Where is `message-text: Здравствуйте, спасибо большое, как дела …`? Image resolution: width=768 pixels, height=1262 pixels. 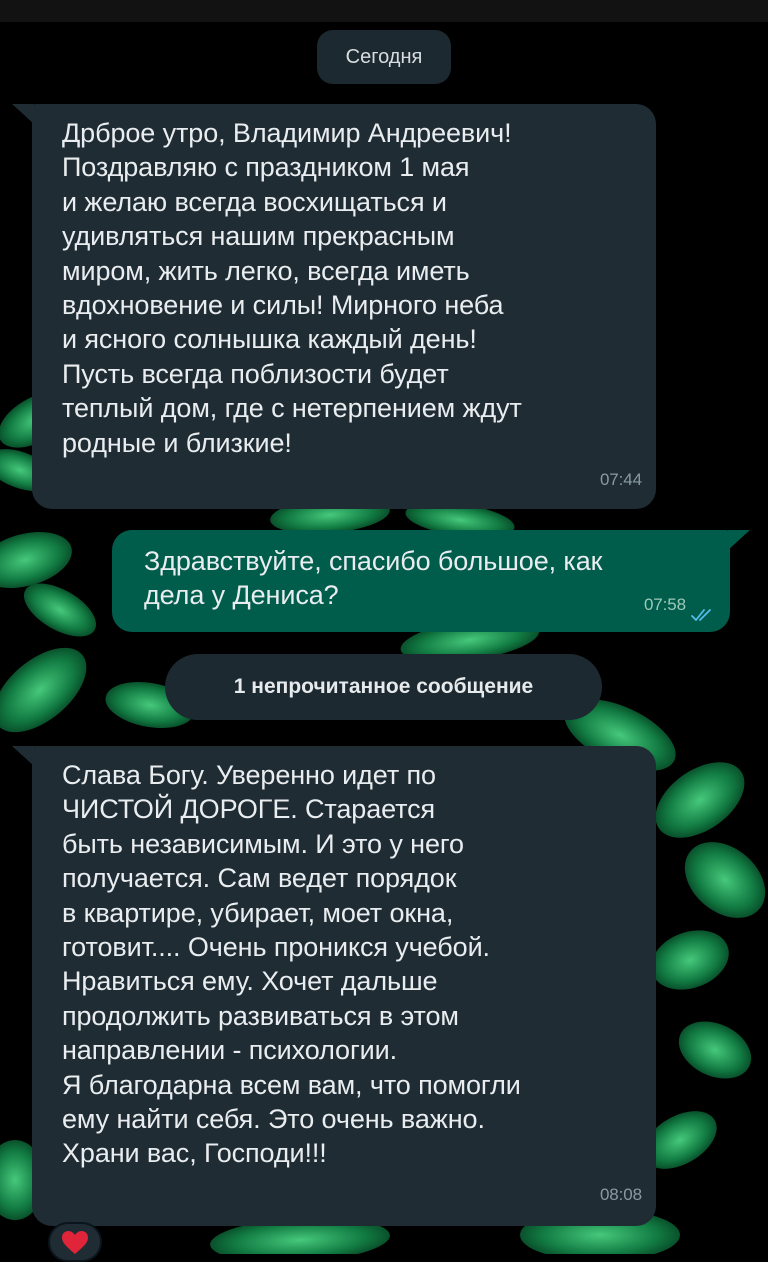 message-text: Здравствуйте, спасибо большое, как дела … is located at coordinates (373, 578).